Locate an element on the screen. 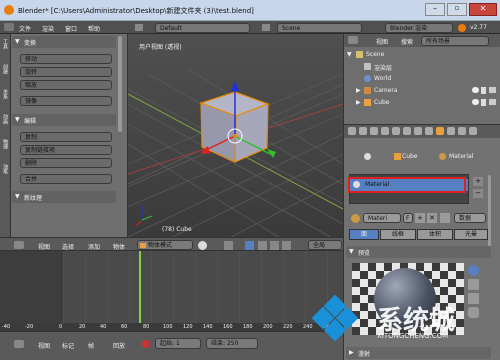 Image resolution: width=500 pixels, height=360 pixels. outliner-item-world: World is located at coordinates (382, 78).